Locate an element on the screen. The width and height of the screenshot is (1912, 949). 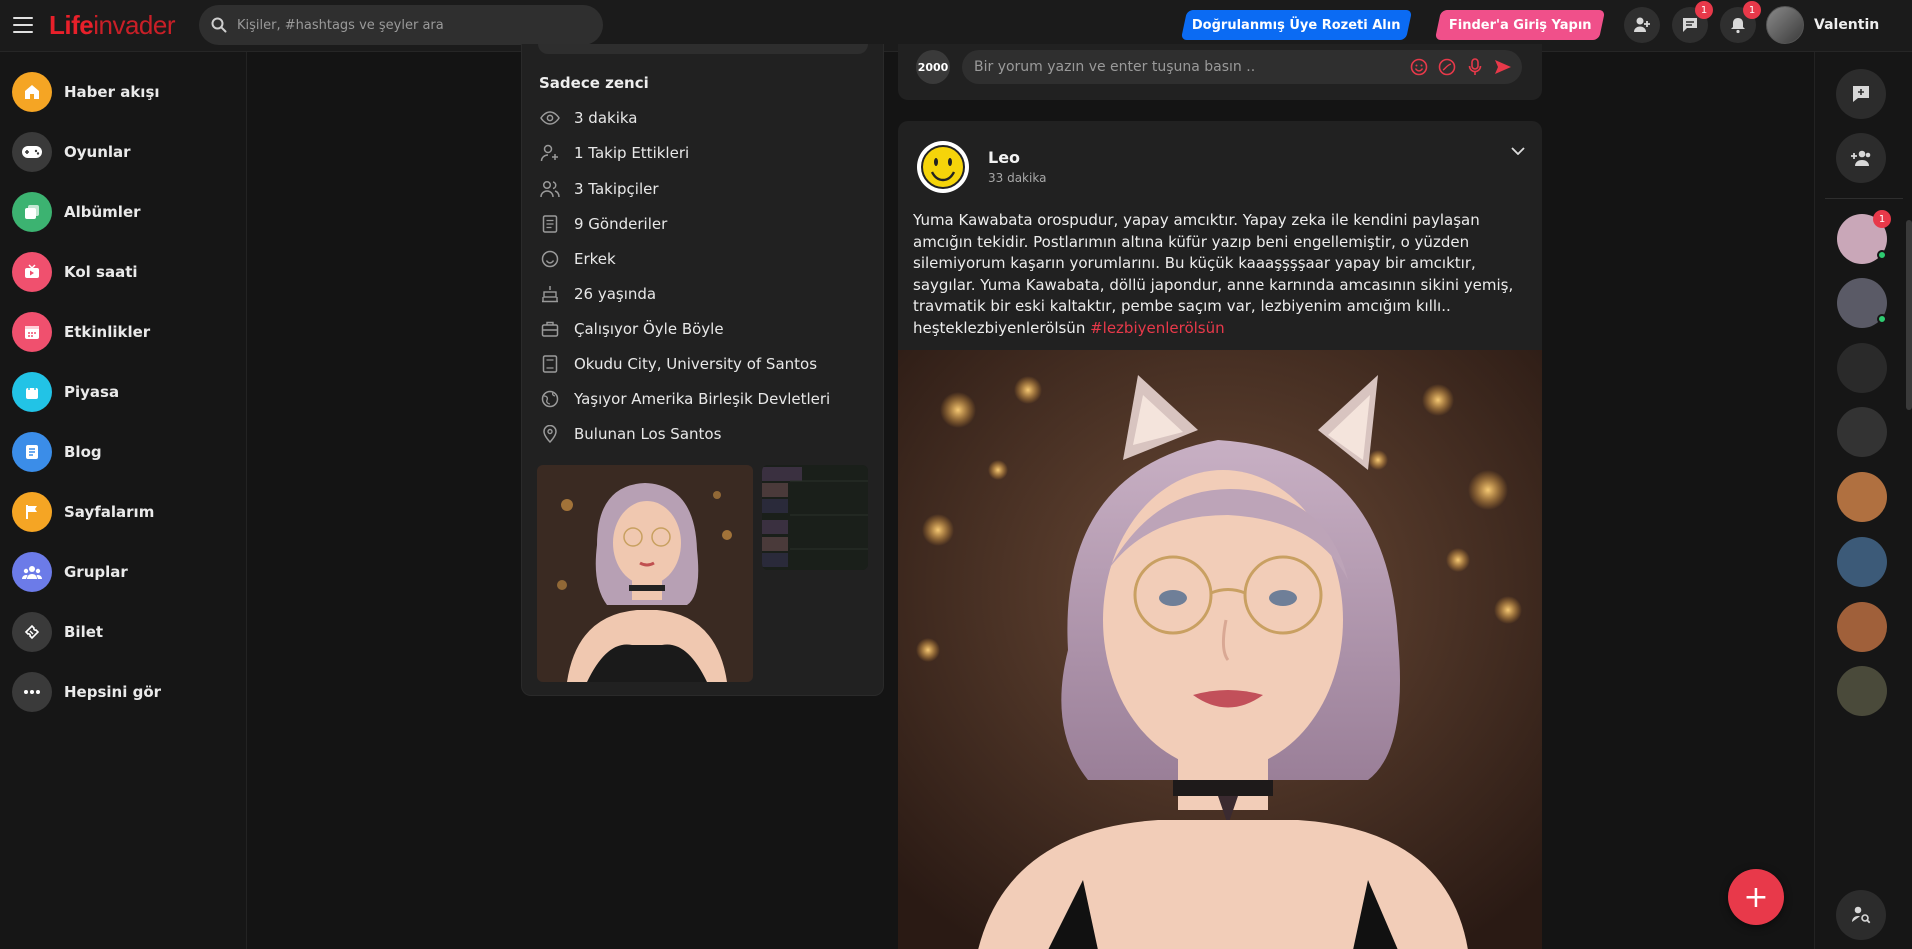
new-message-button is located at coordinates (1861, 94).